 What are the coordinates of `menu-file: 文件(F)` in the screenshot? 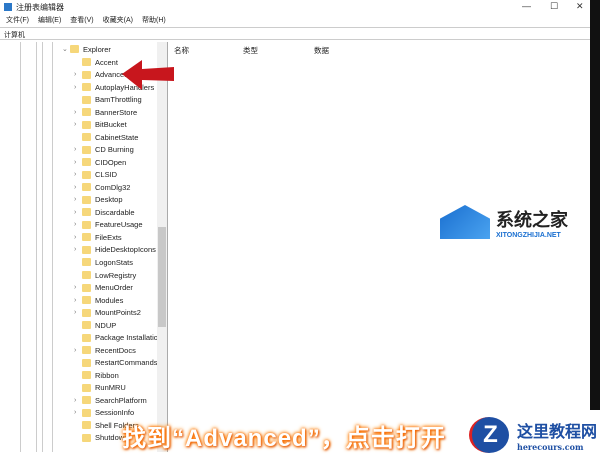 It's located at (17, 20).